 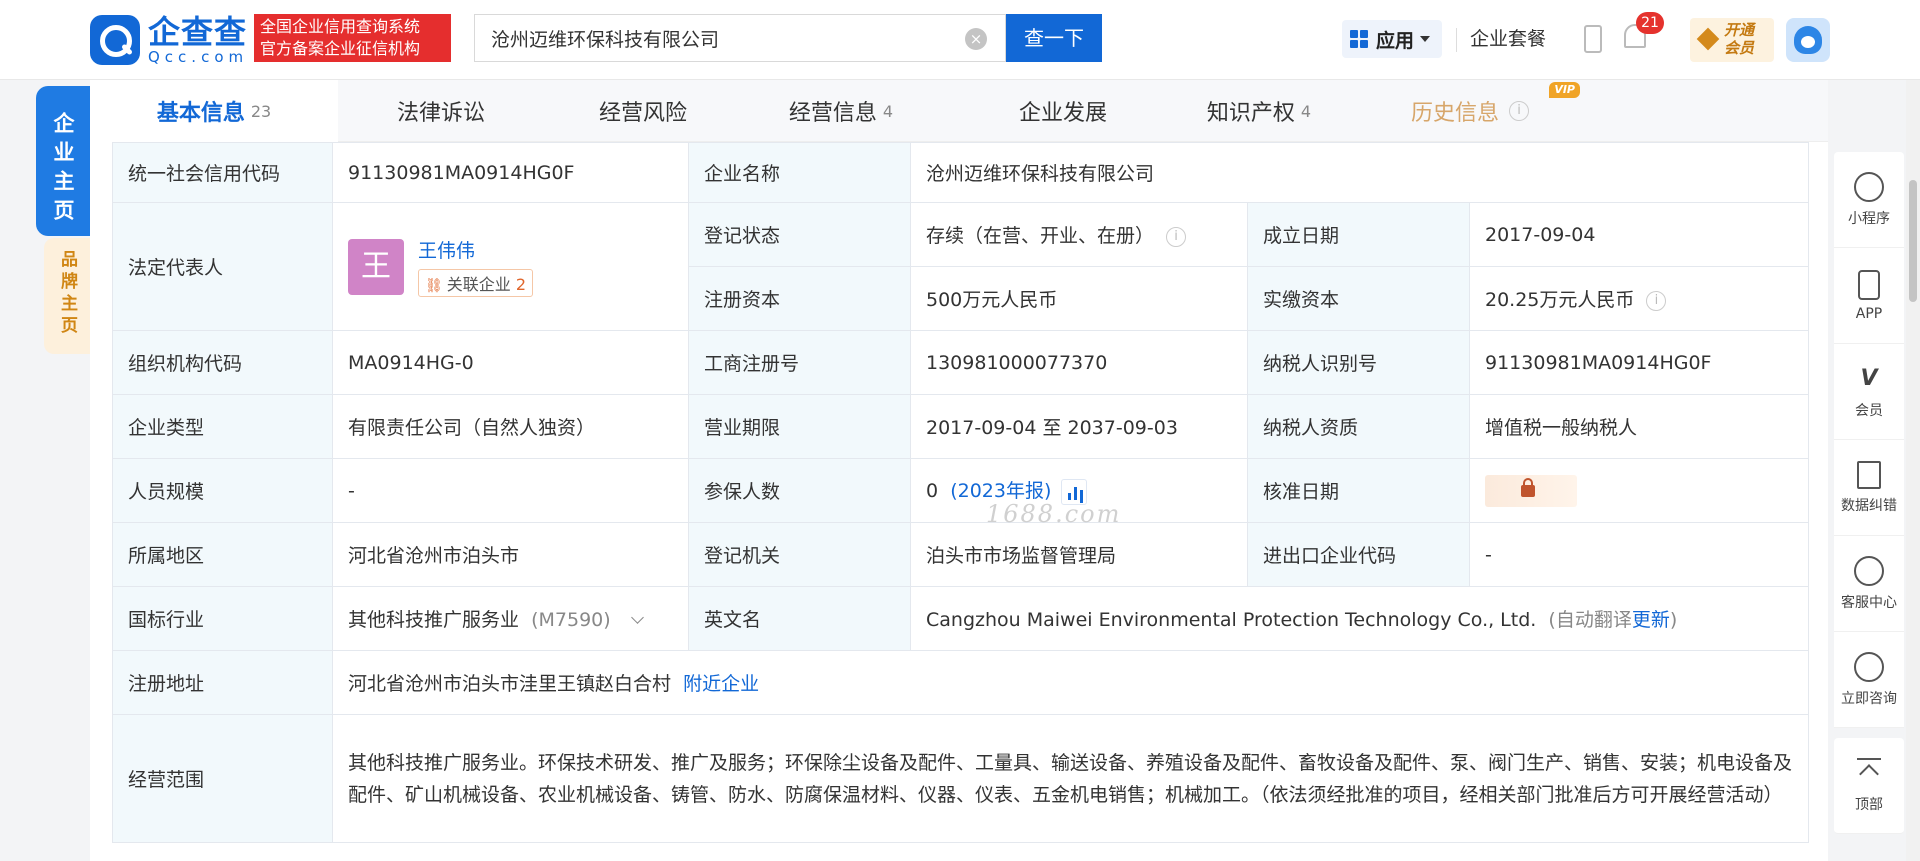 I want to click on clear-icon: ×, so click(x=976, y=39).